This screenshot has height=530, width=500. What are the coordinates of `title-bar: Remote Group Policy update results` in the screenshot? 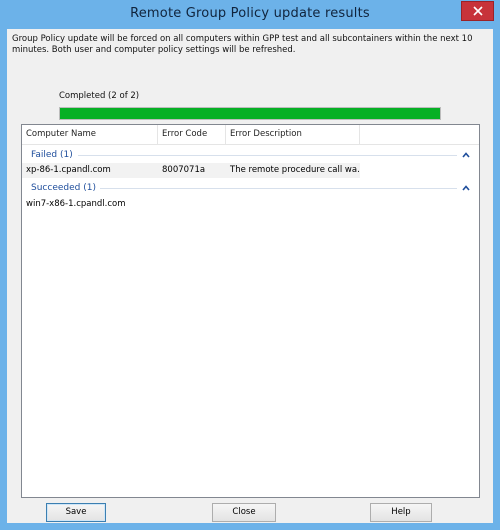 It's located at (250, 14).